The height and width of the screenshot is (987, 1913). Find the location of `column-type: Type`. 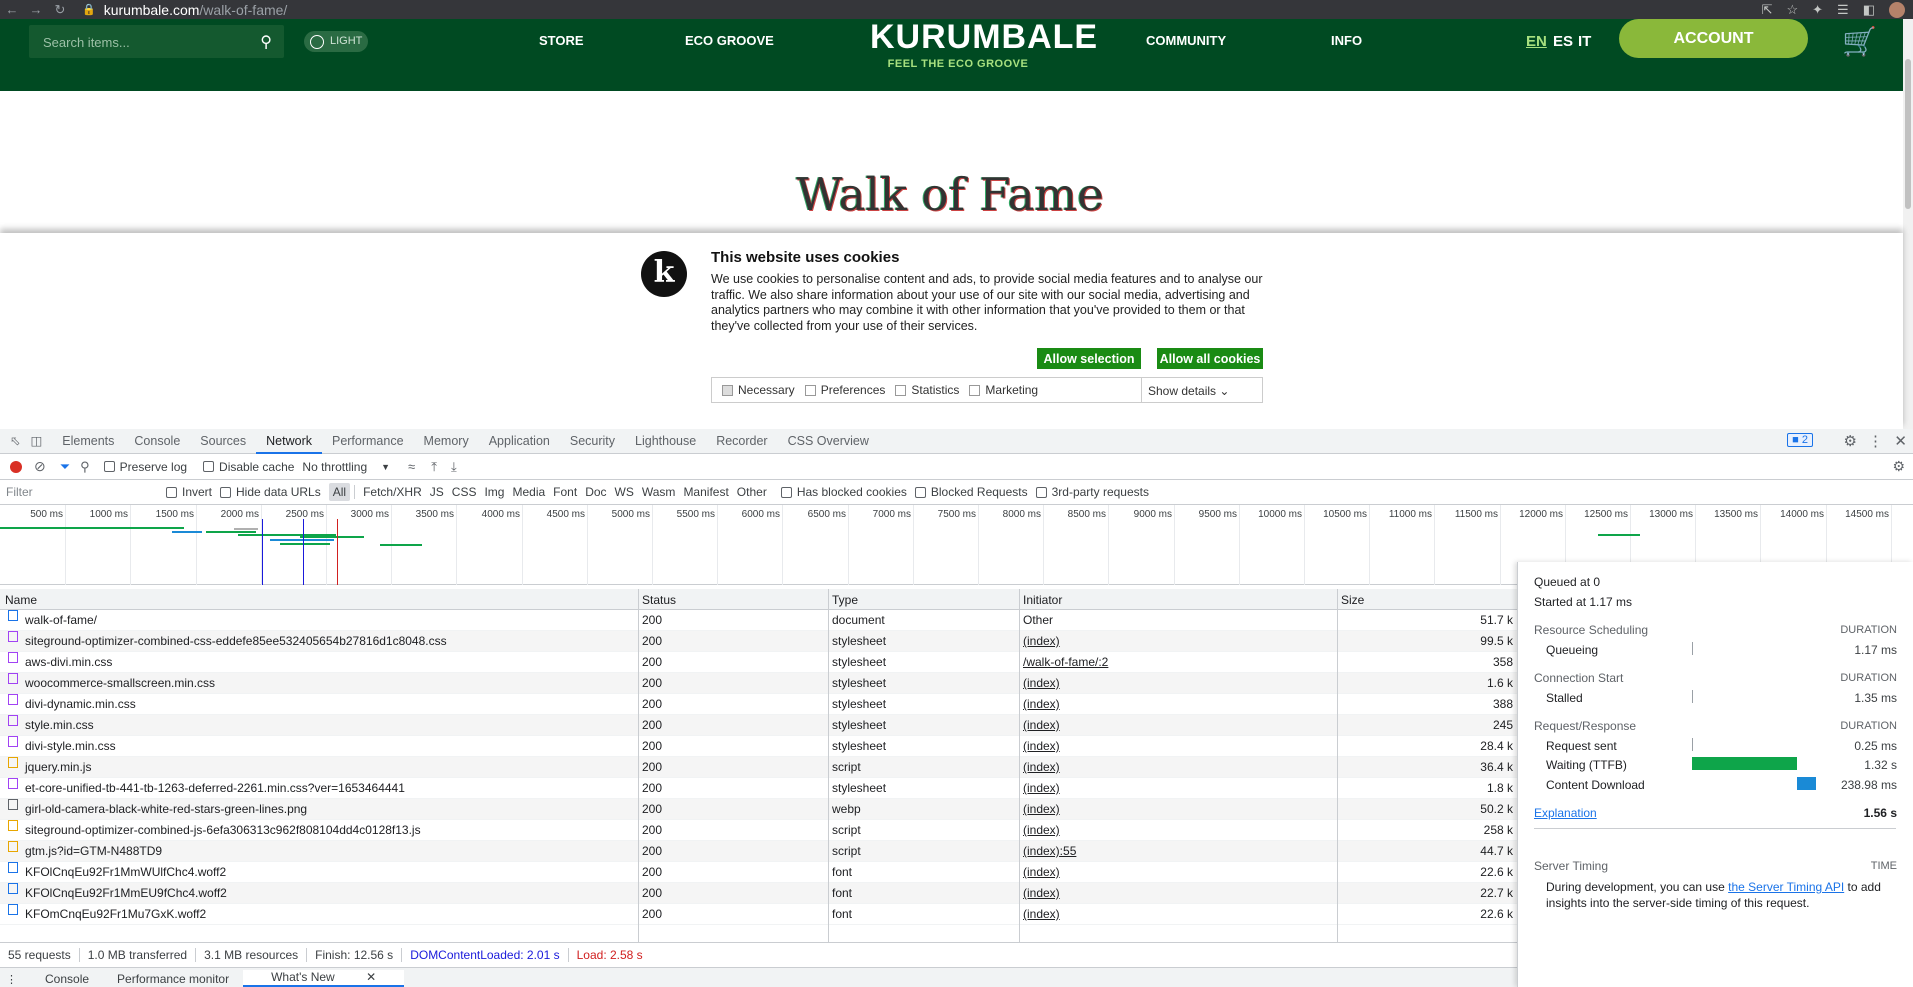

column-type: Type is located at coordinates (845, 600).